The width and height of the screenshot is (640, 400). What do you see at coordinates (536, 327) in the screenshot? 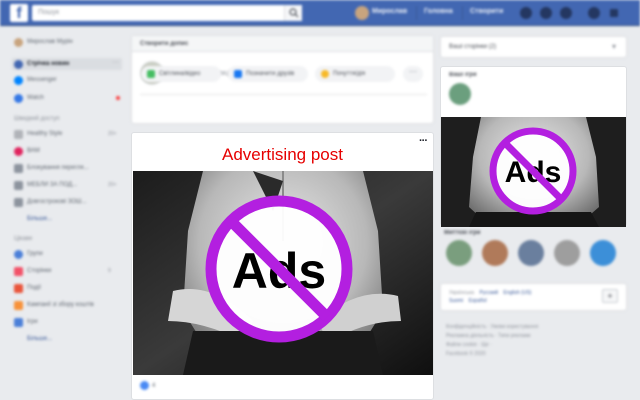
I see `footer-line: Конфіденційність · Умови користування` at bounding box center [536, 327].